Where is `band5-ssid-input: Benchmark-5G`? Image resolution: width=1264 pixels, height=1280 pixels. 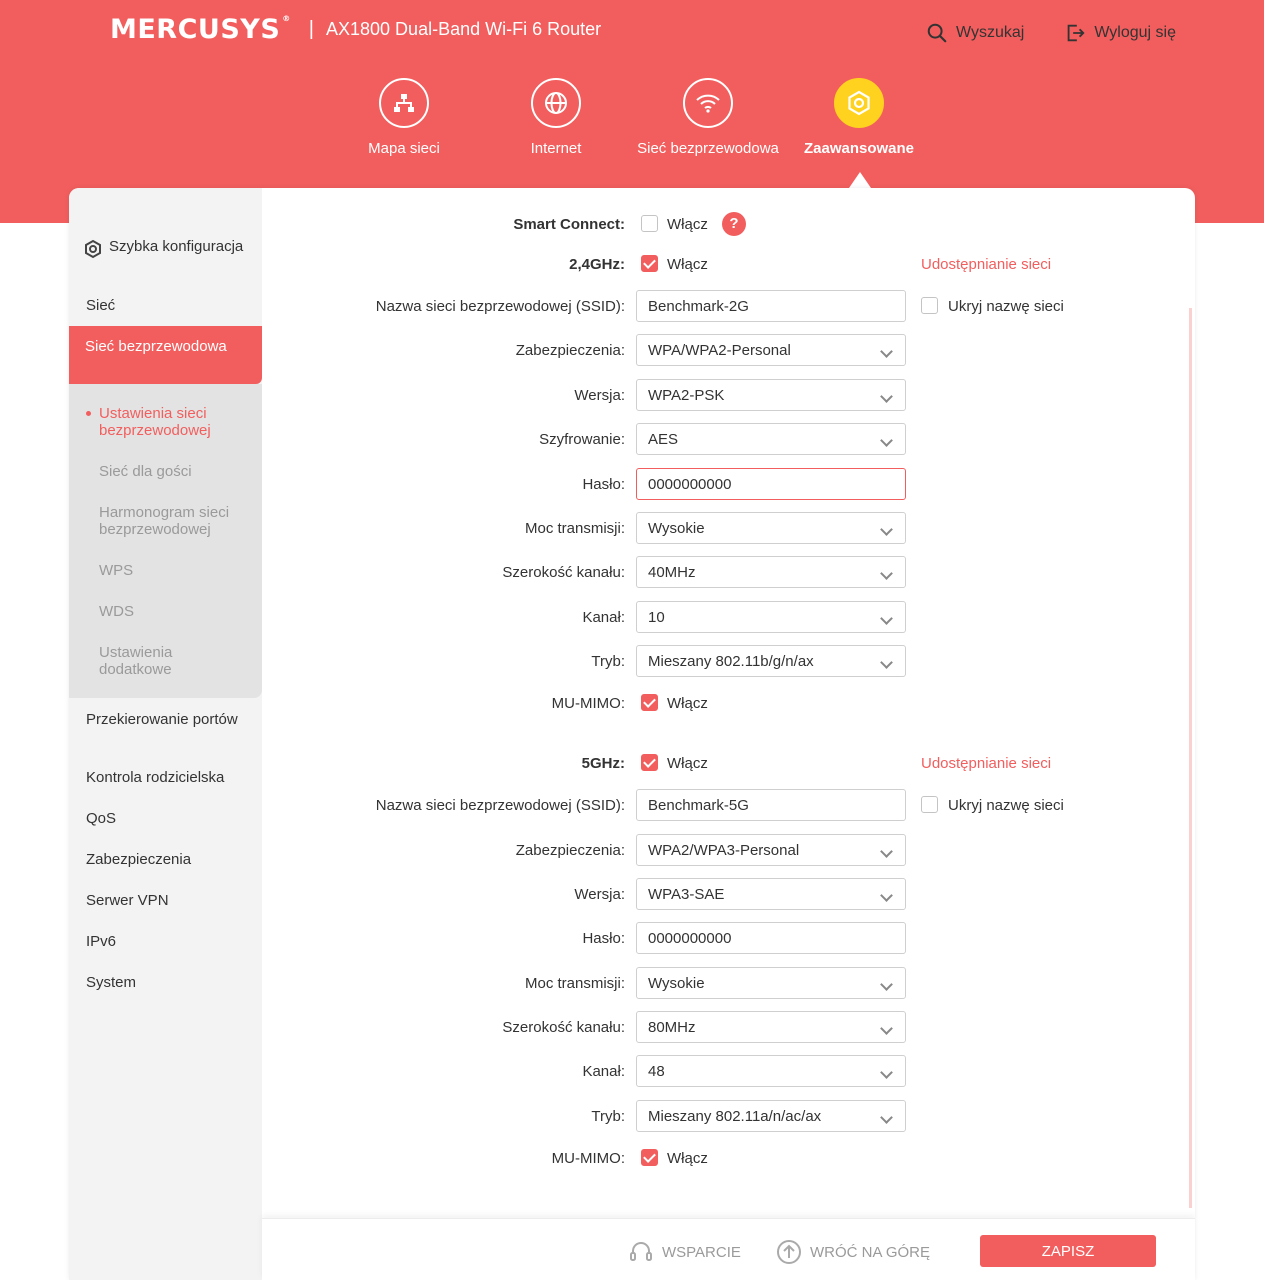 band5-ssid-input: Benchmark-5G is located at coordinates (771, 805).